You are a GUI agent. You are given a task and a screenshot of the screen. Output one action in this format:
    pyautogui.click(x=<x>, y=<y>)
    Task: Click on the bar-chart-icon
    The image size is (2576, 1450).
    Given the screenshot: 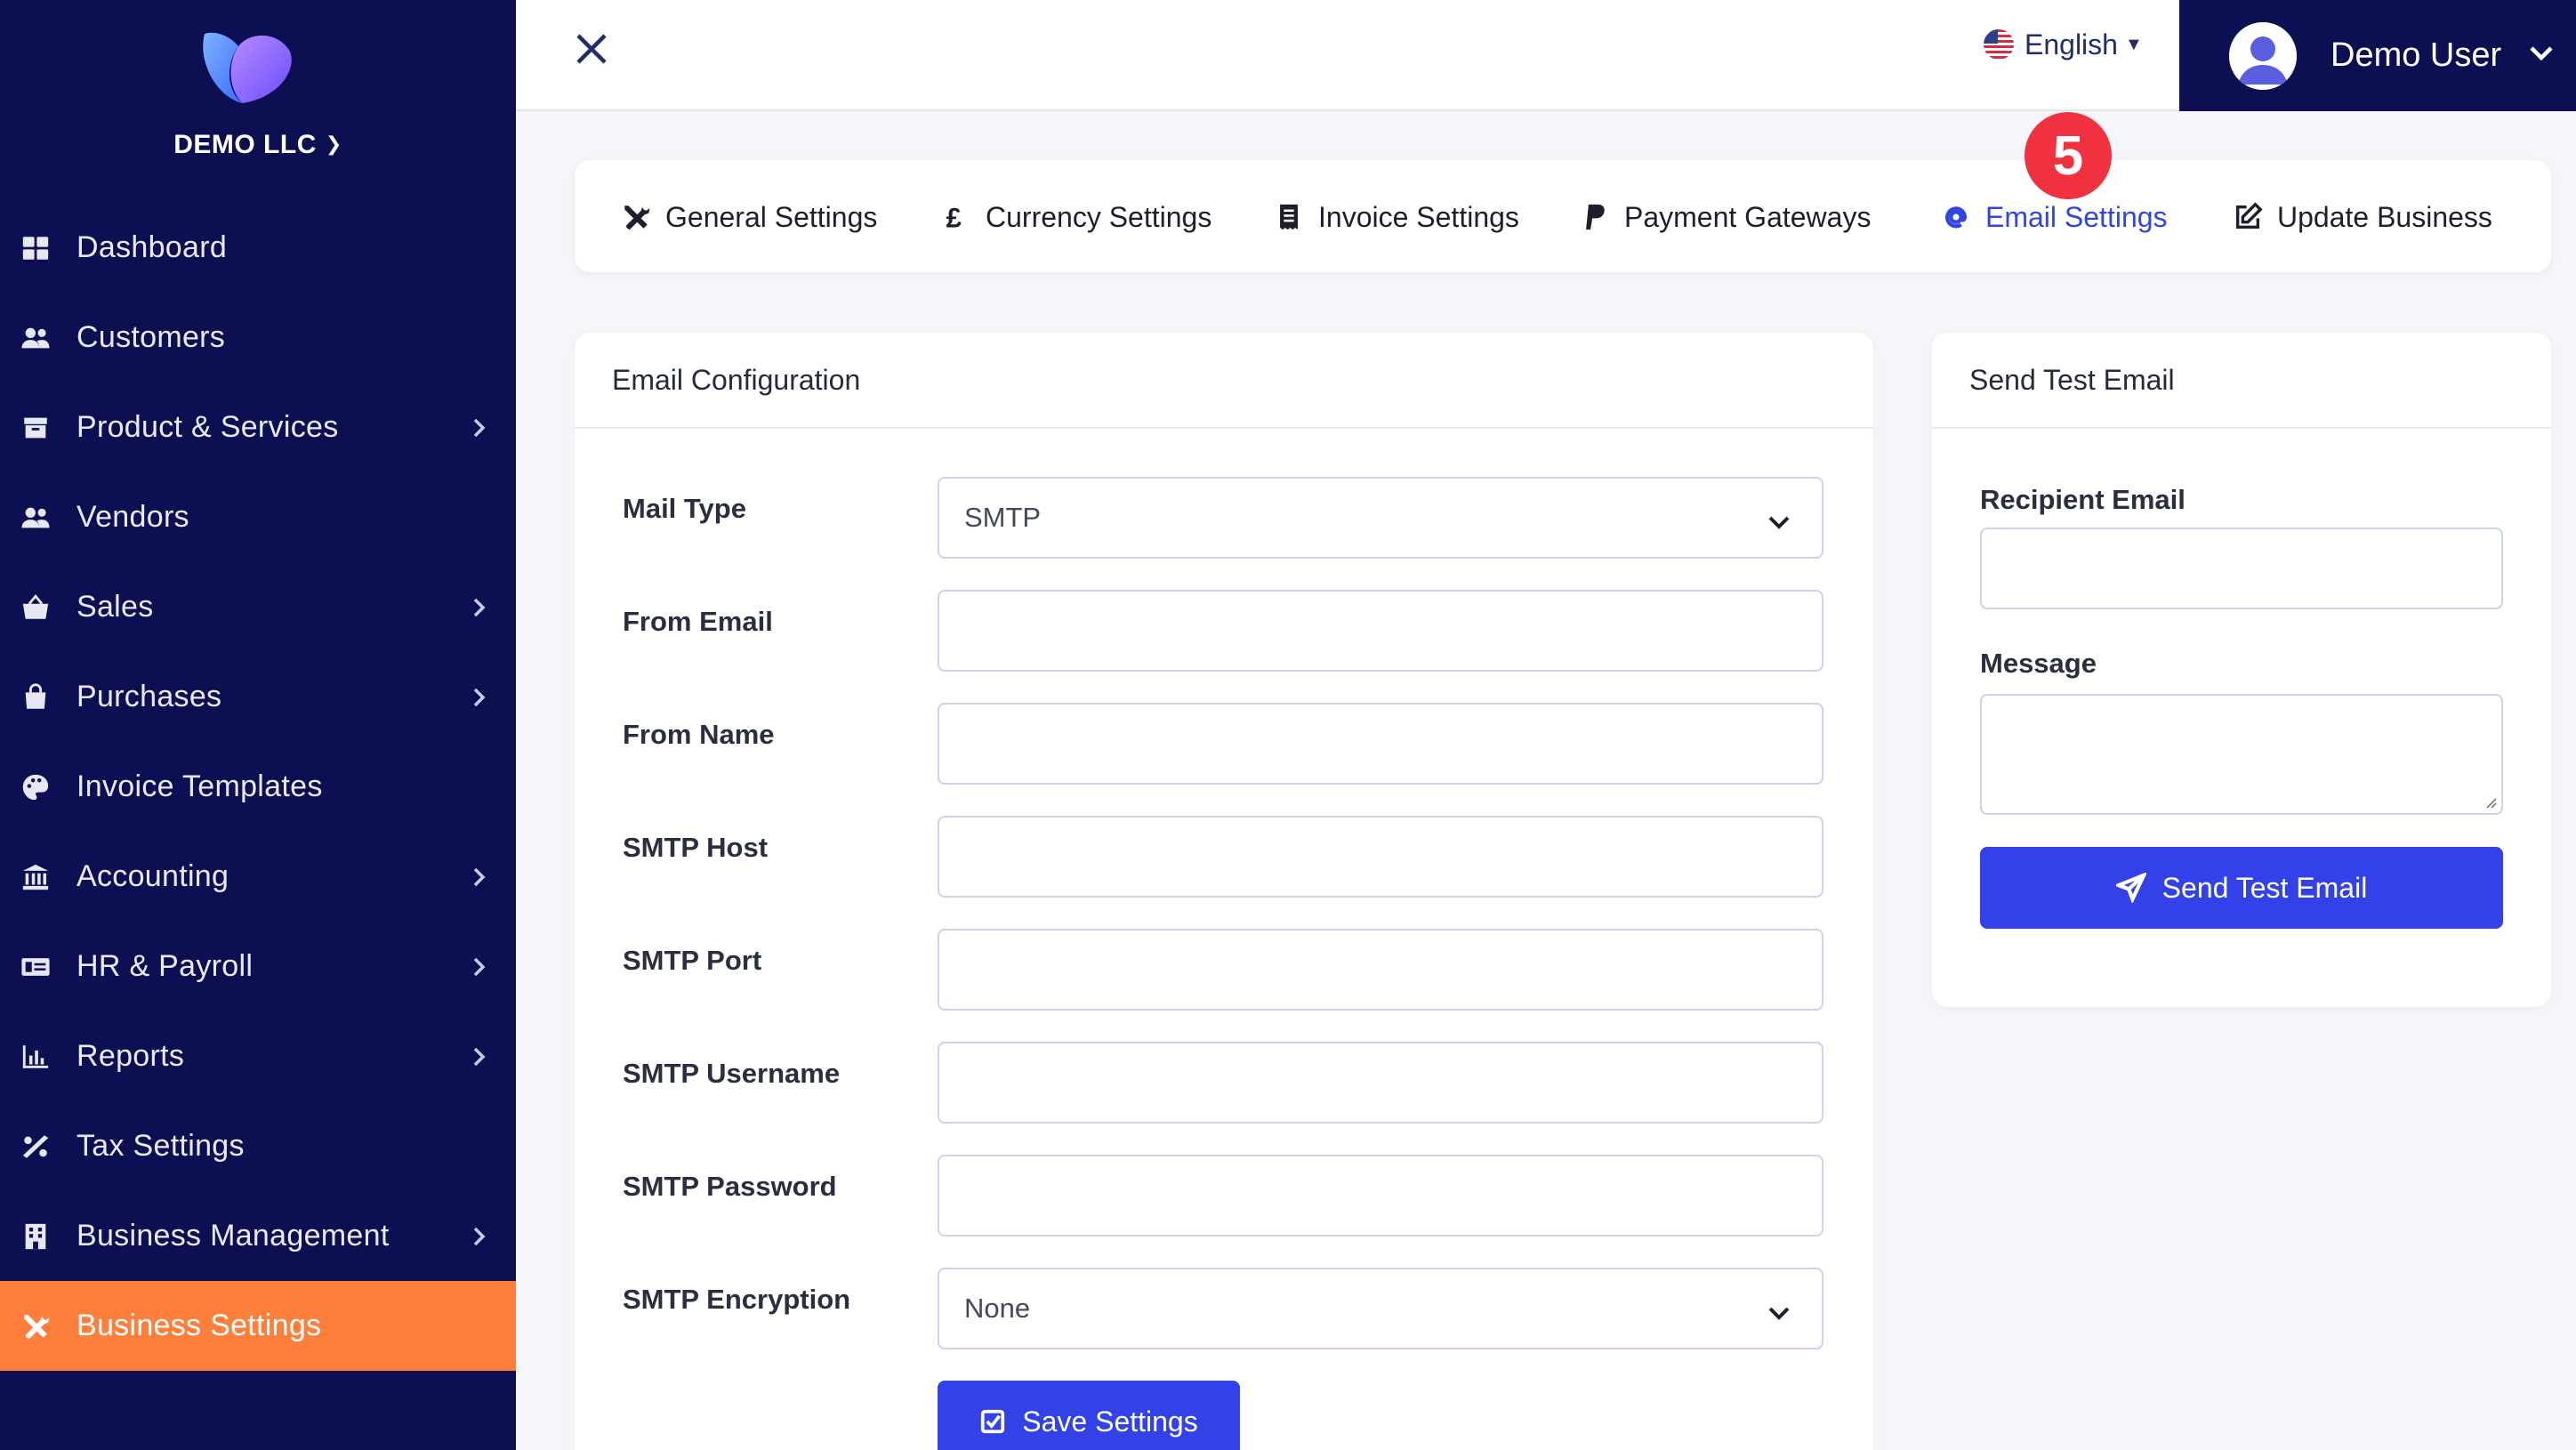 What is the action you would take?
    pyautogui.click(x=35, y=1057)
    